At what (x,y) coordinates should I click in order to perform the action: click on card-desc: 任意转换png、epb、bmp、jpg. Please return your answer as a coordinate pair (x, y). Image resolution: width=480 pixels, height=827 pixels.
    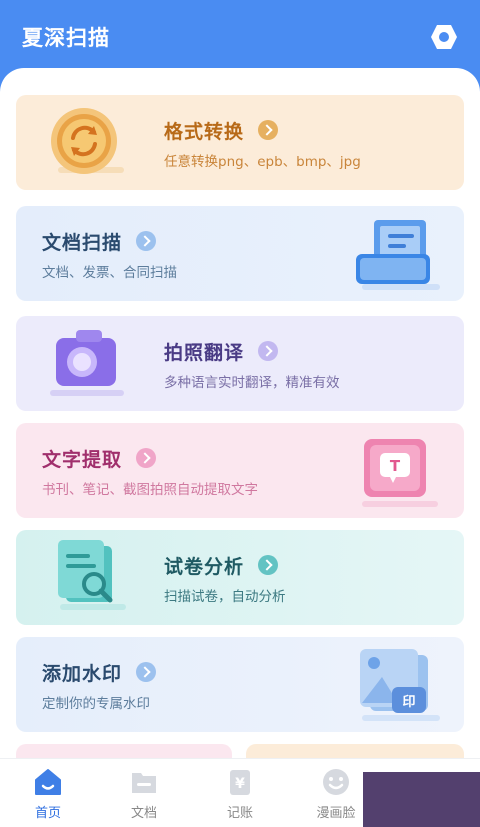
    Looking at the image, I should click on (262, 162).